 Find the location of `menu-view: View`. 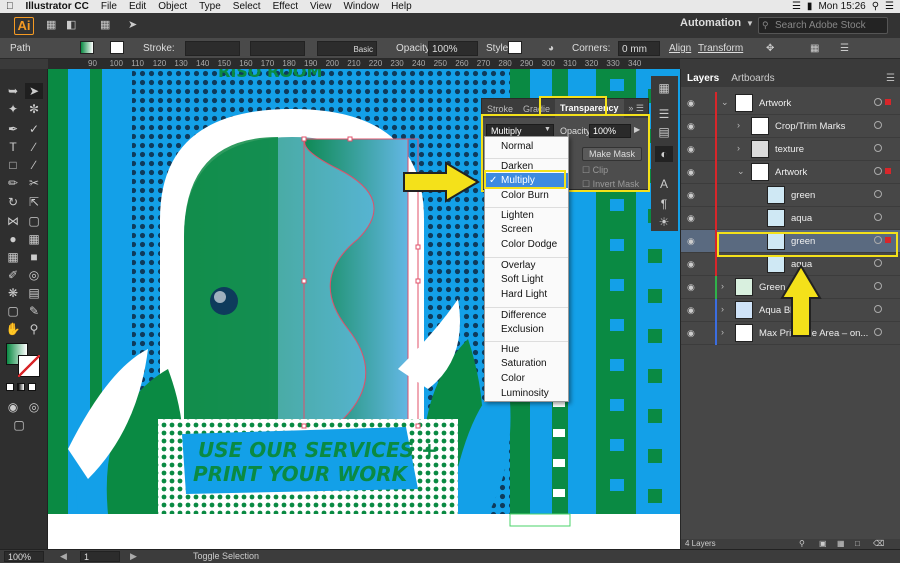

menu-view: View is located at coordinates (321, 6).